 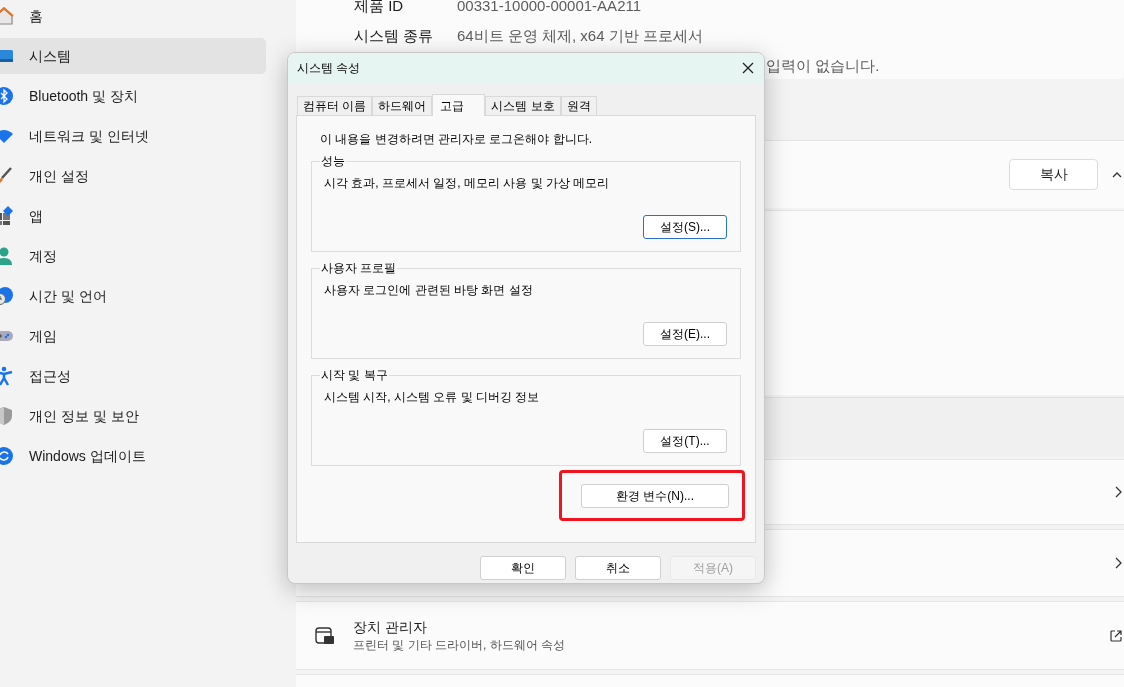 I want to click on sidebar-item: 네트워크 및 인터넷, so click(x=133, y=136).